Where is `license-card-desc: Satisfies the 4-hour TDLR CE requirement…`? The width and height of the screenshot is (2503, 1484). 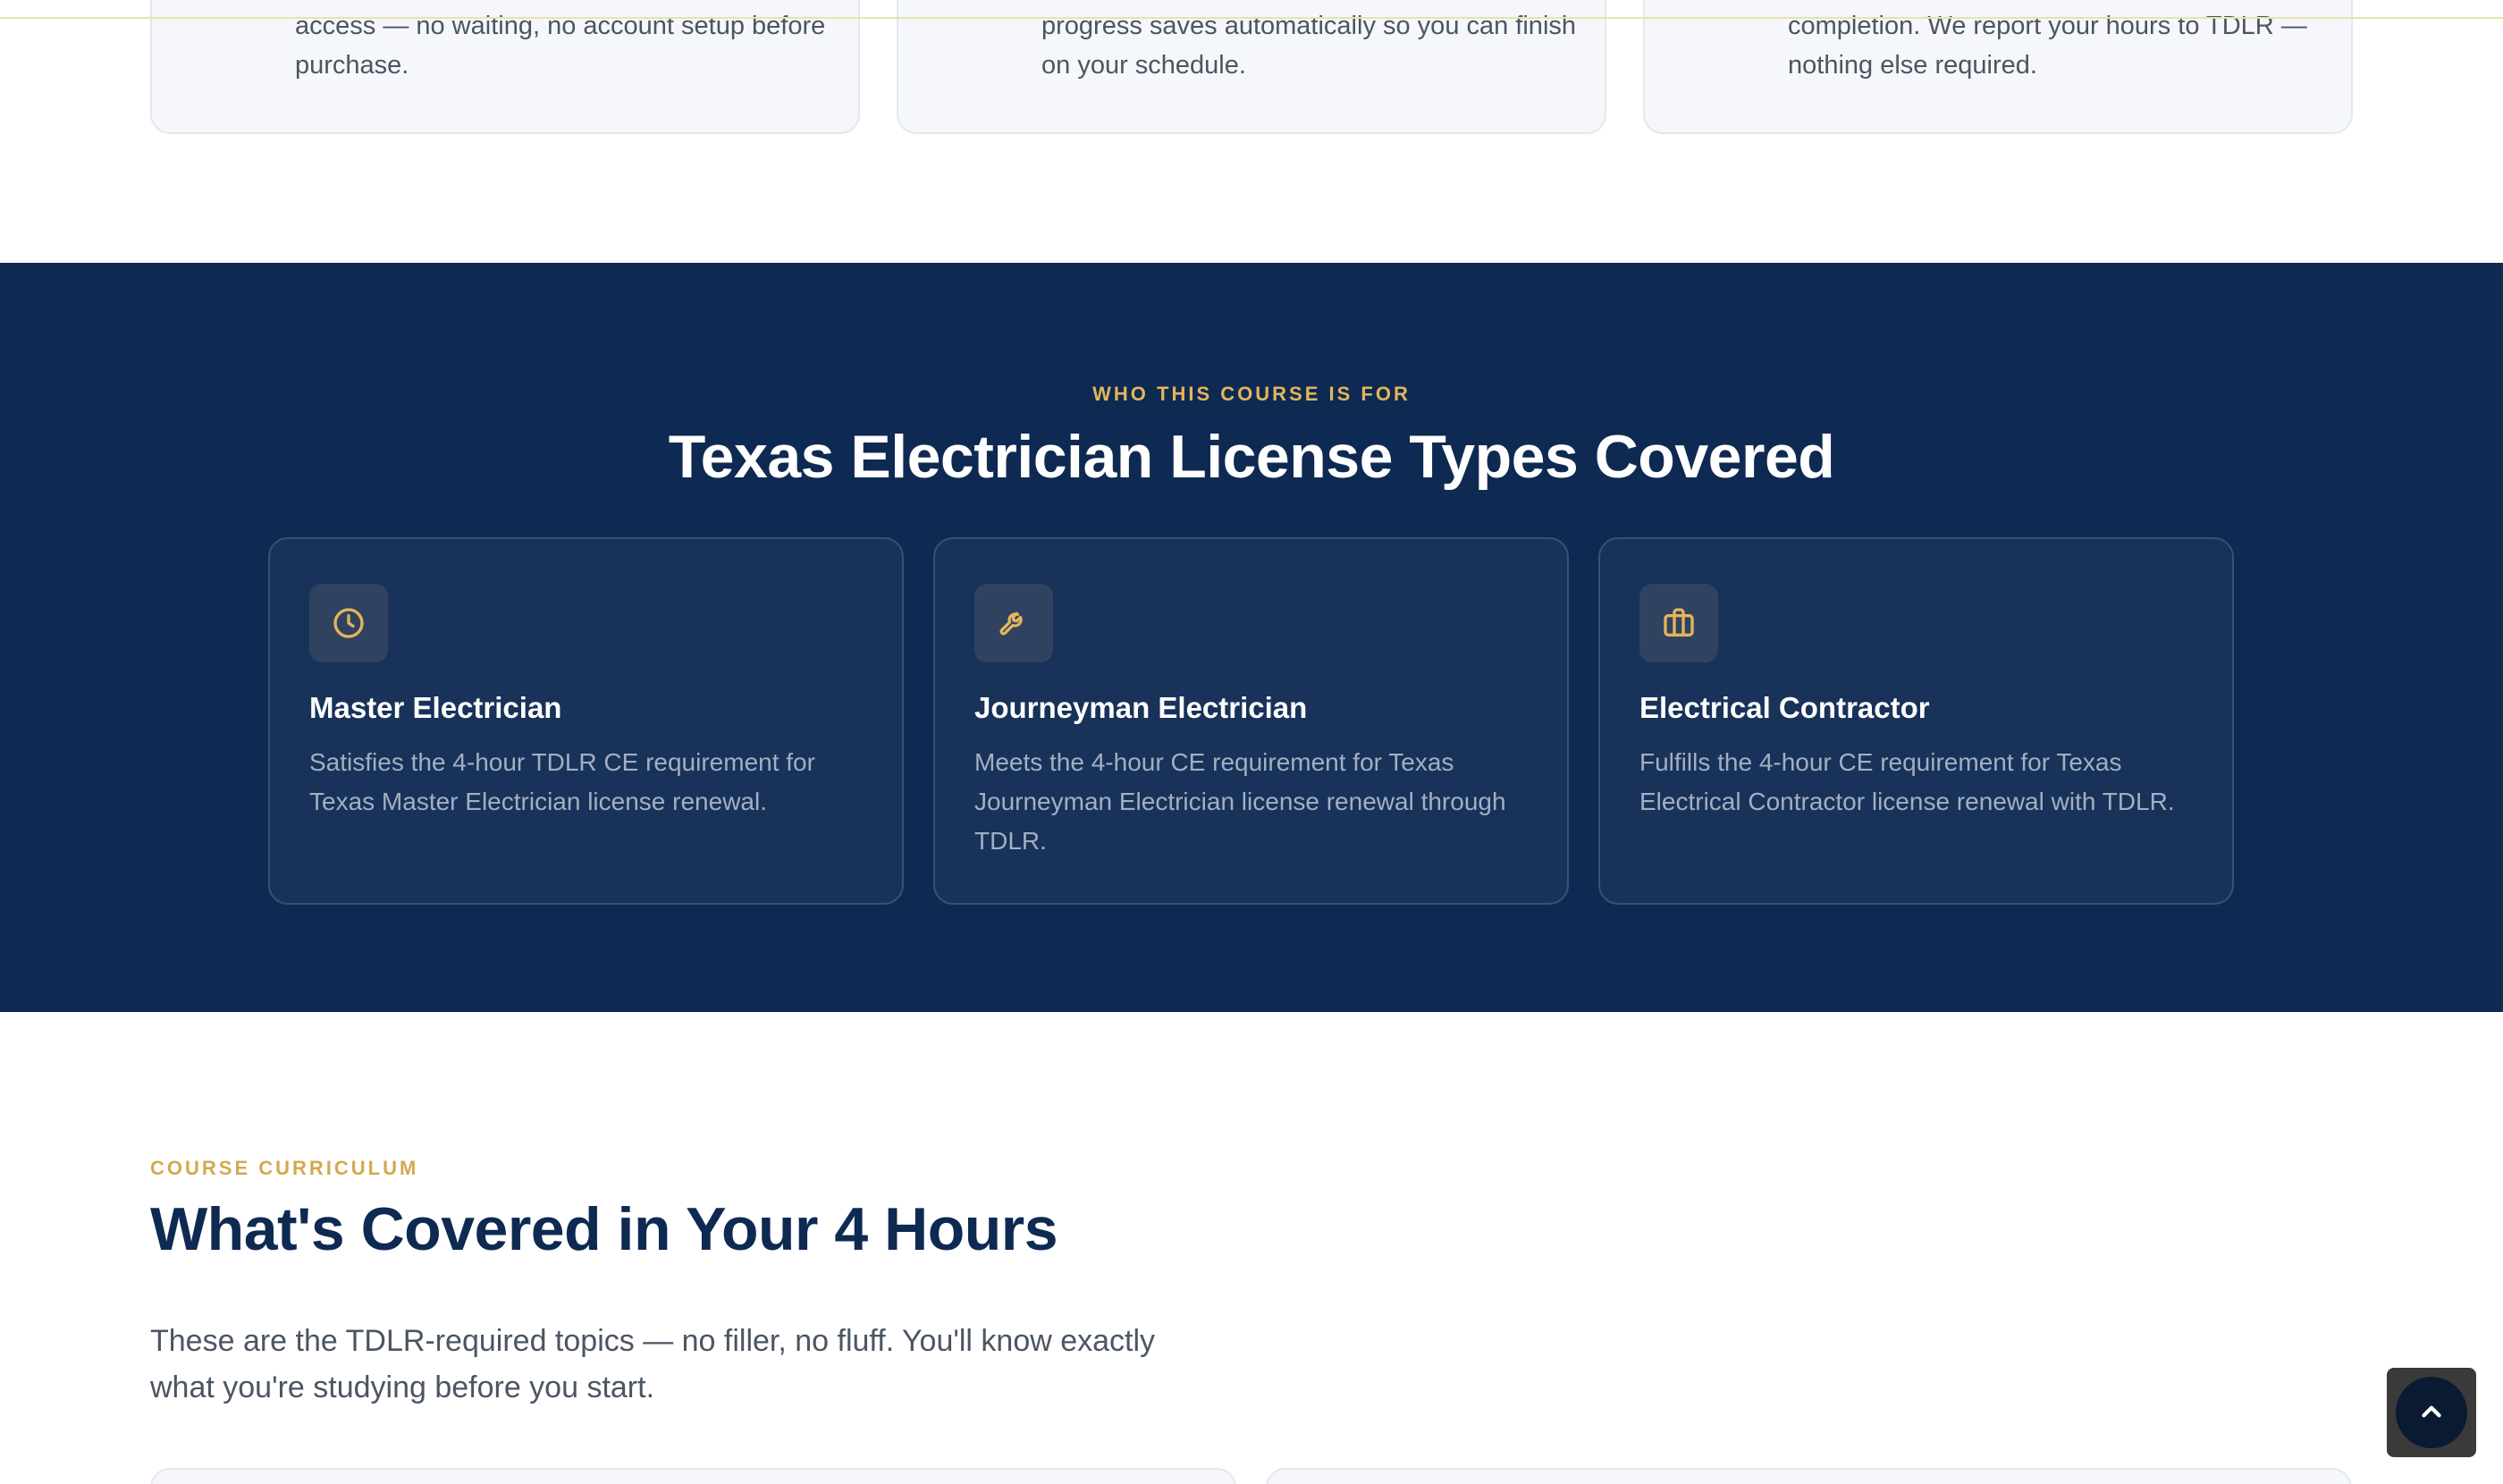
license-card-desc: Satisfies the 4-hour TDLR CE requirement… is located at coordinates (562, 781).